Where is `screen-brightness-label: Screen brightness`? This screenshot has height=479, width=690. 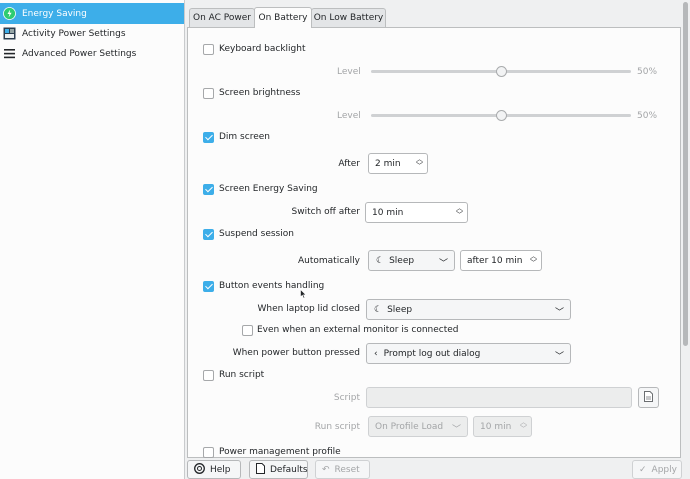 screen-brightness-label: Screen brightness is located at coordinates (260, 93).